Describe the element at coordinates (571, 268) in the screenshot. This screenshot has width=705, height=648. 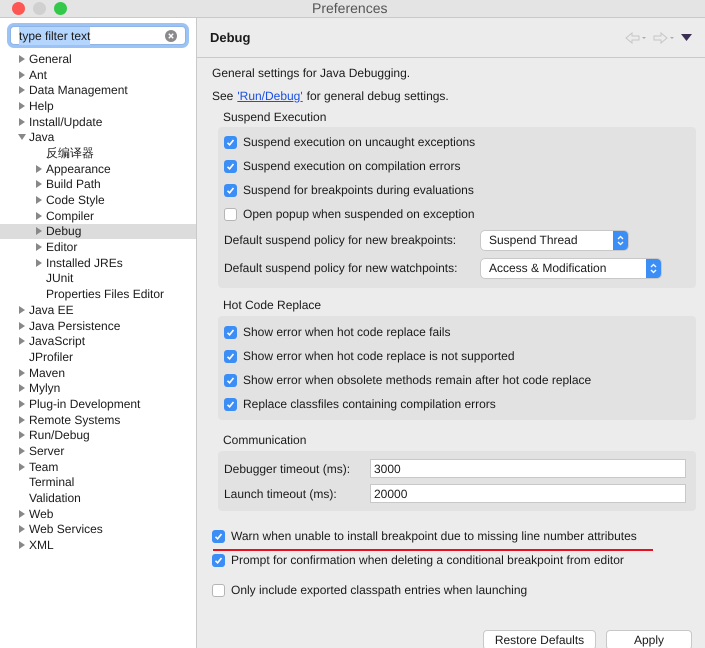
I see `dropdown: Access & Modification` at that location.